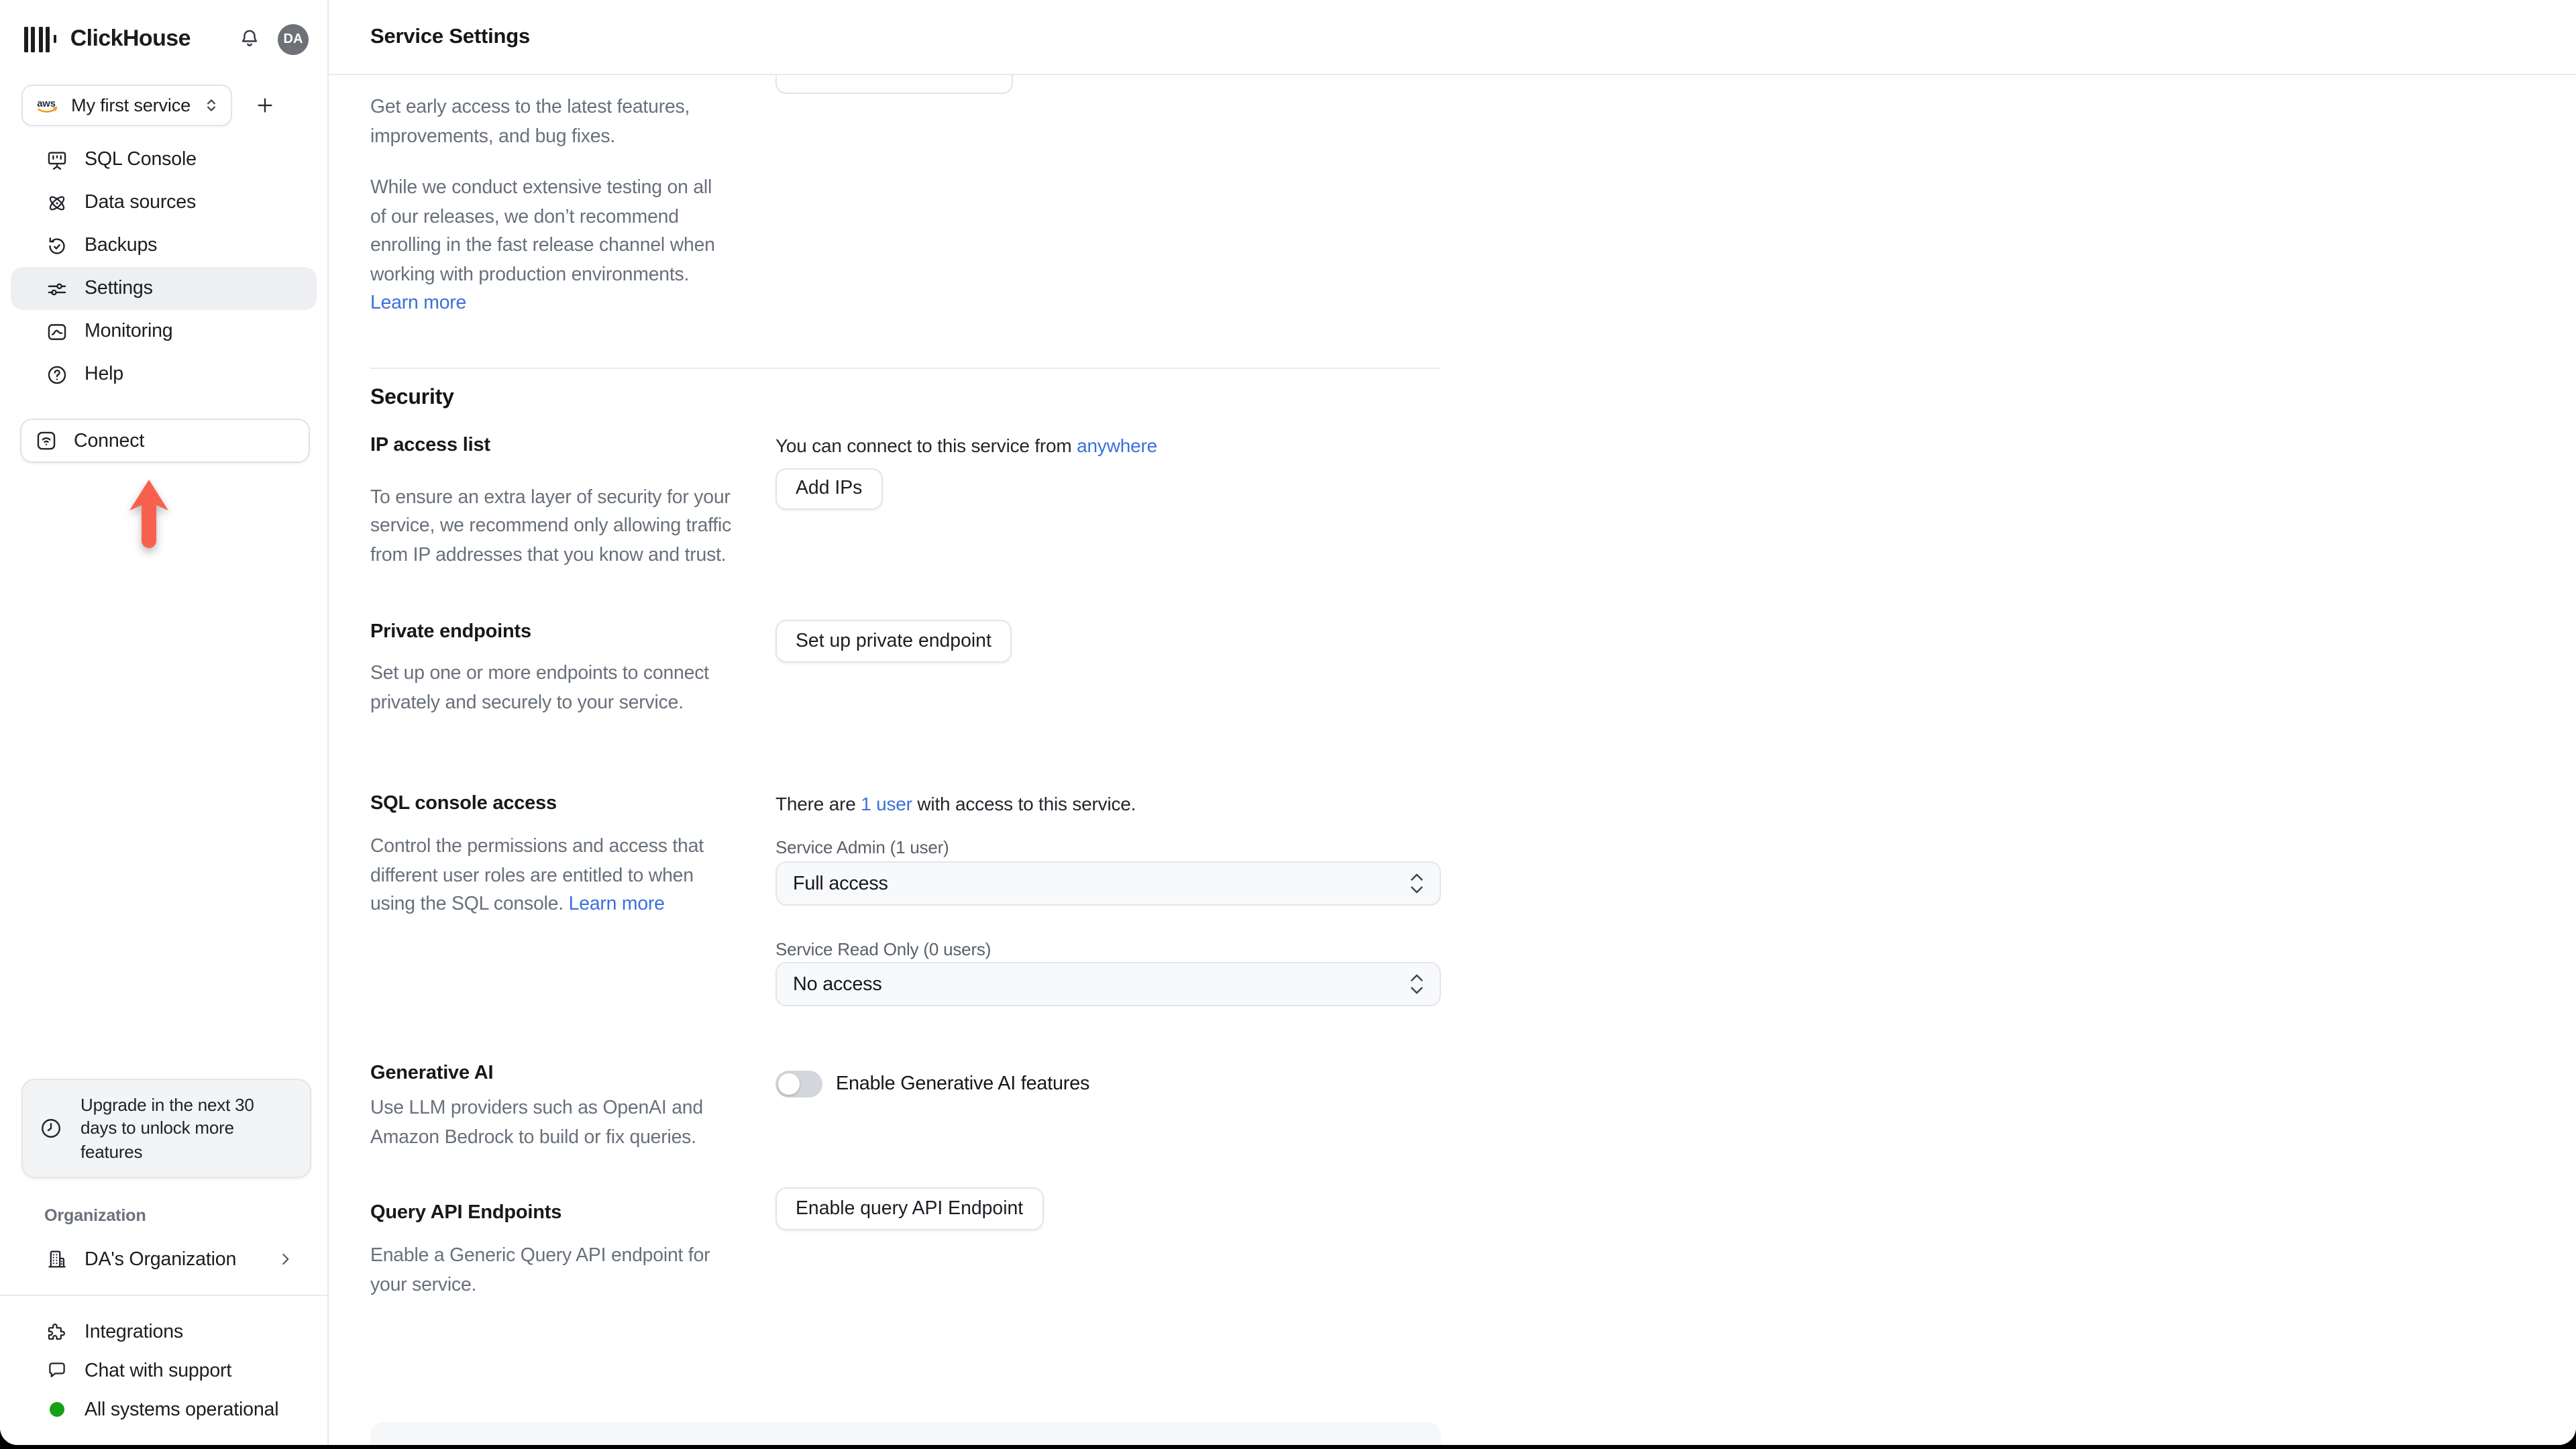 The image size is (2576, 1449). Describe the element at coordinates (141, 202) in the screenshot. I see `sidebar-item-label: Data sources` at that location.